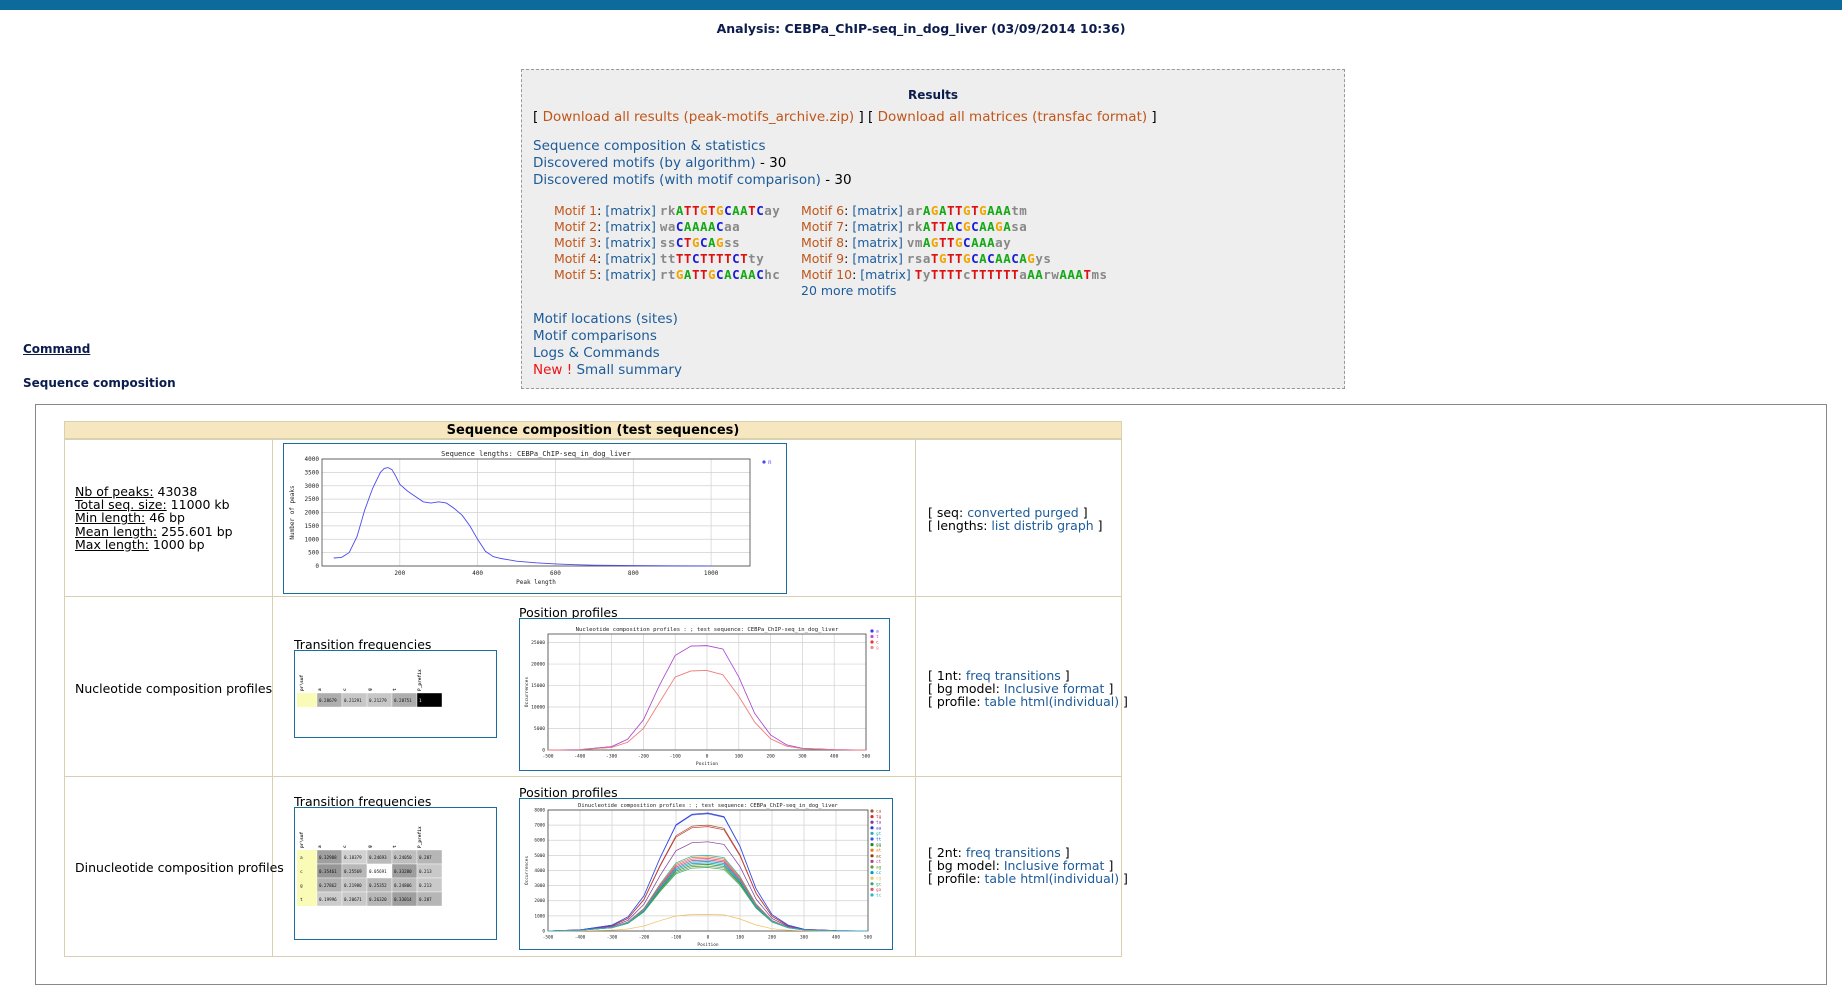 Image resolution: width=1842 pixels, height=987 pixels. What do you see at coordinates (522, 517) in the screenshot?
I see `series-line-n` at bounding box center [522, 517].